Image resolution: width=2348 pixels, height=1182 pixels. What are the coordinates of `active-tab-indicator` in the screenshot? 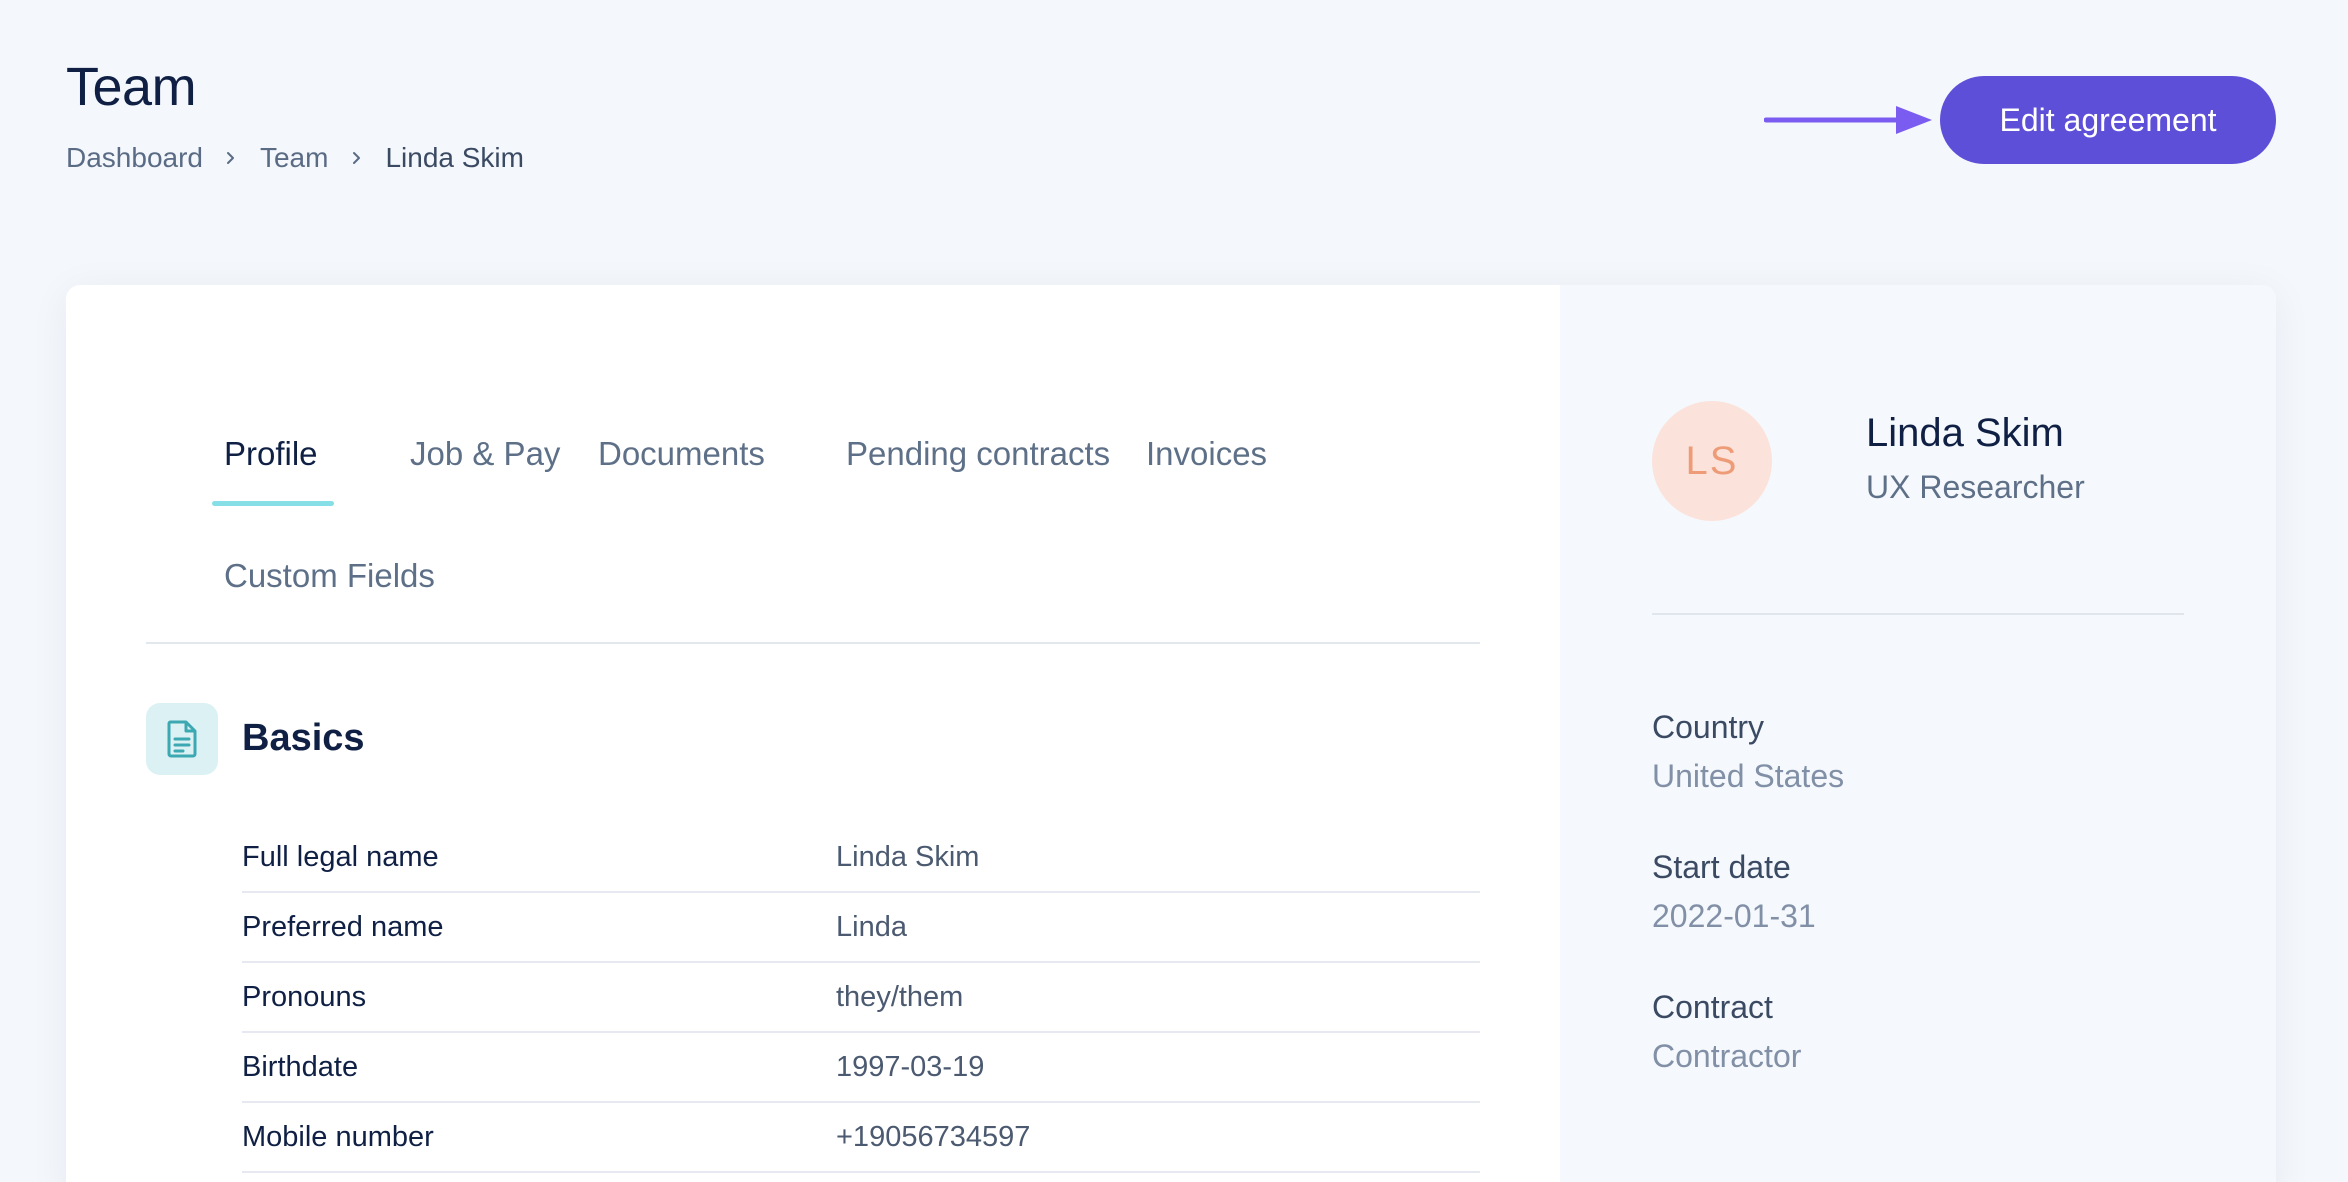 It's located at (273, 503).